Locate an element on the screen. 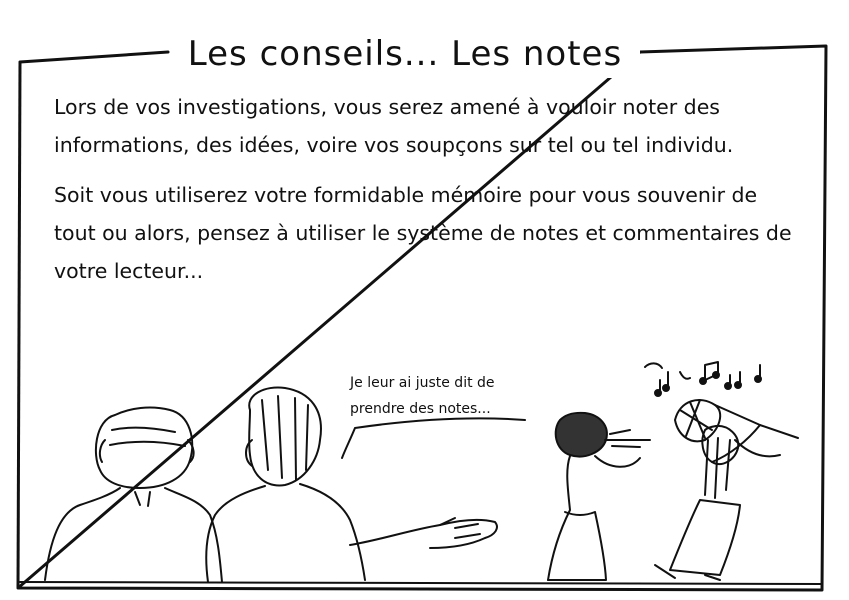 The width and height of the screenshot is (849, 600). figure-left-seated is located at coordinates (133, 494).